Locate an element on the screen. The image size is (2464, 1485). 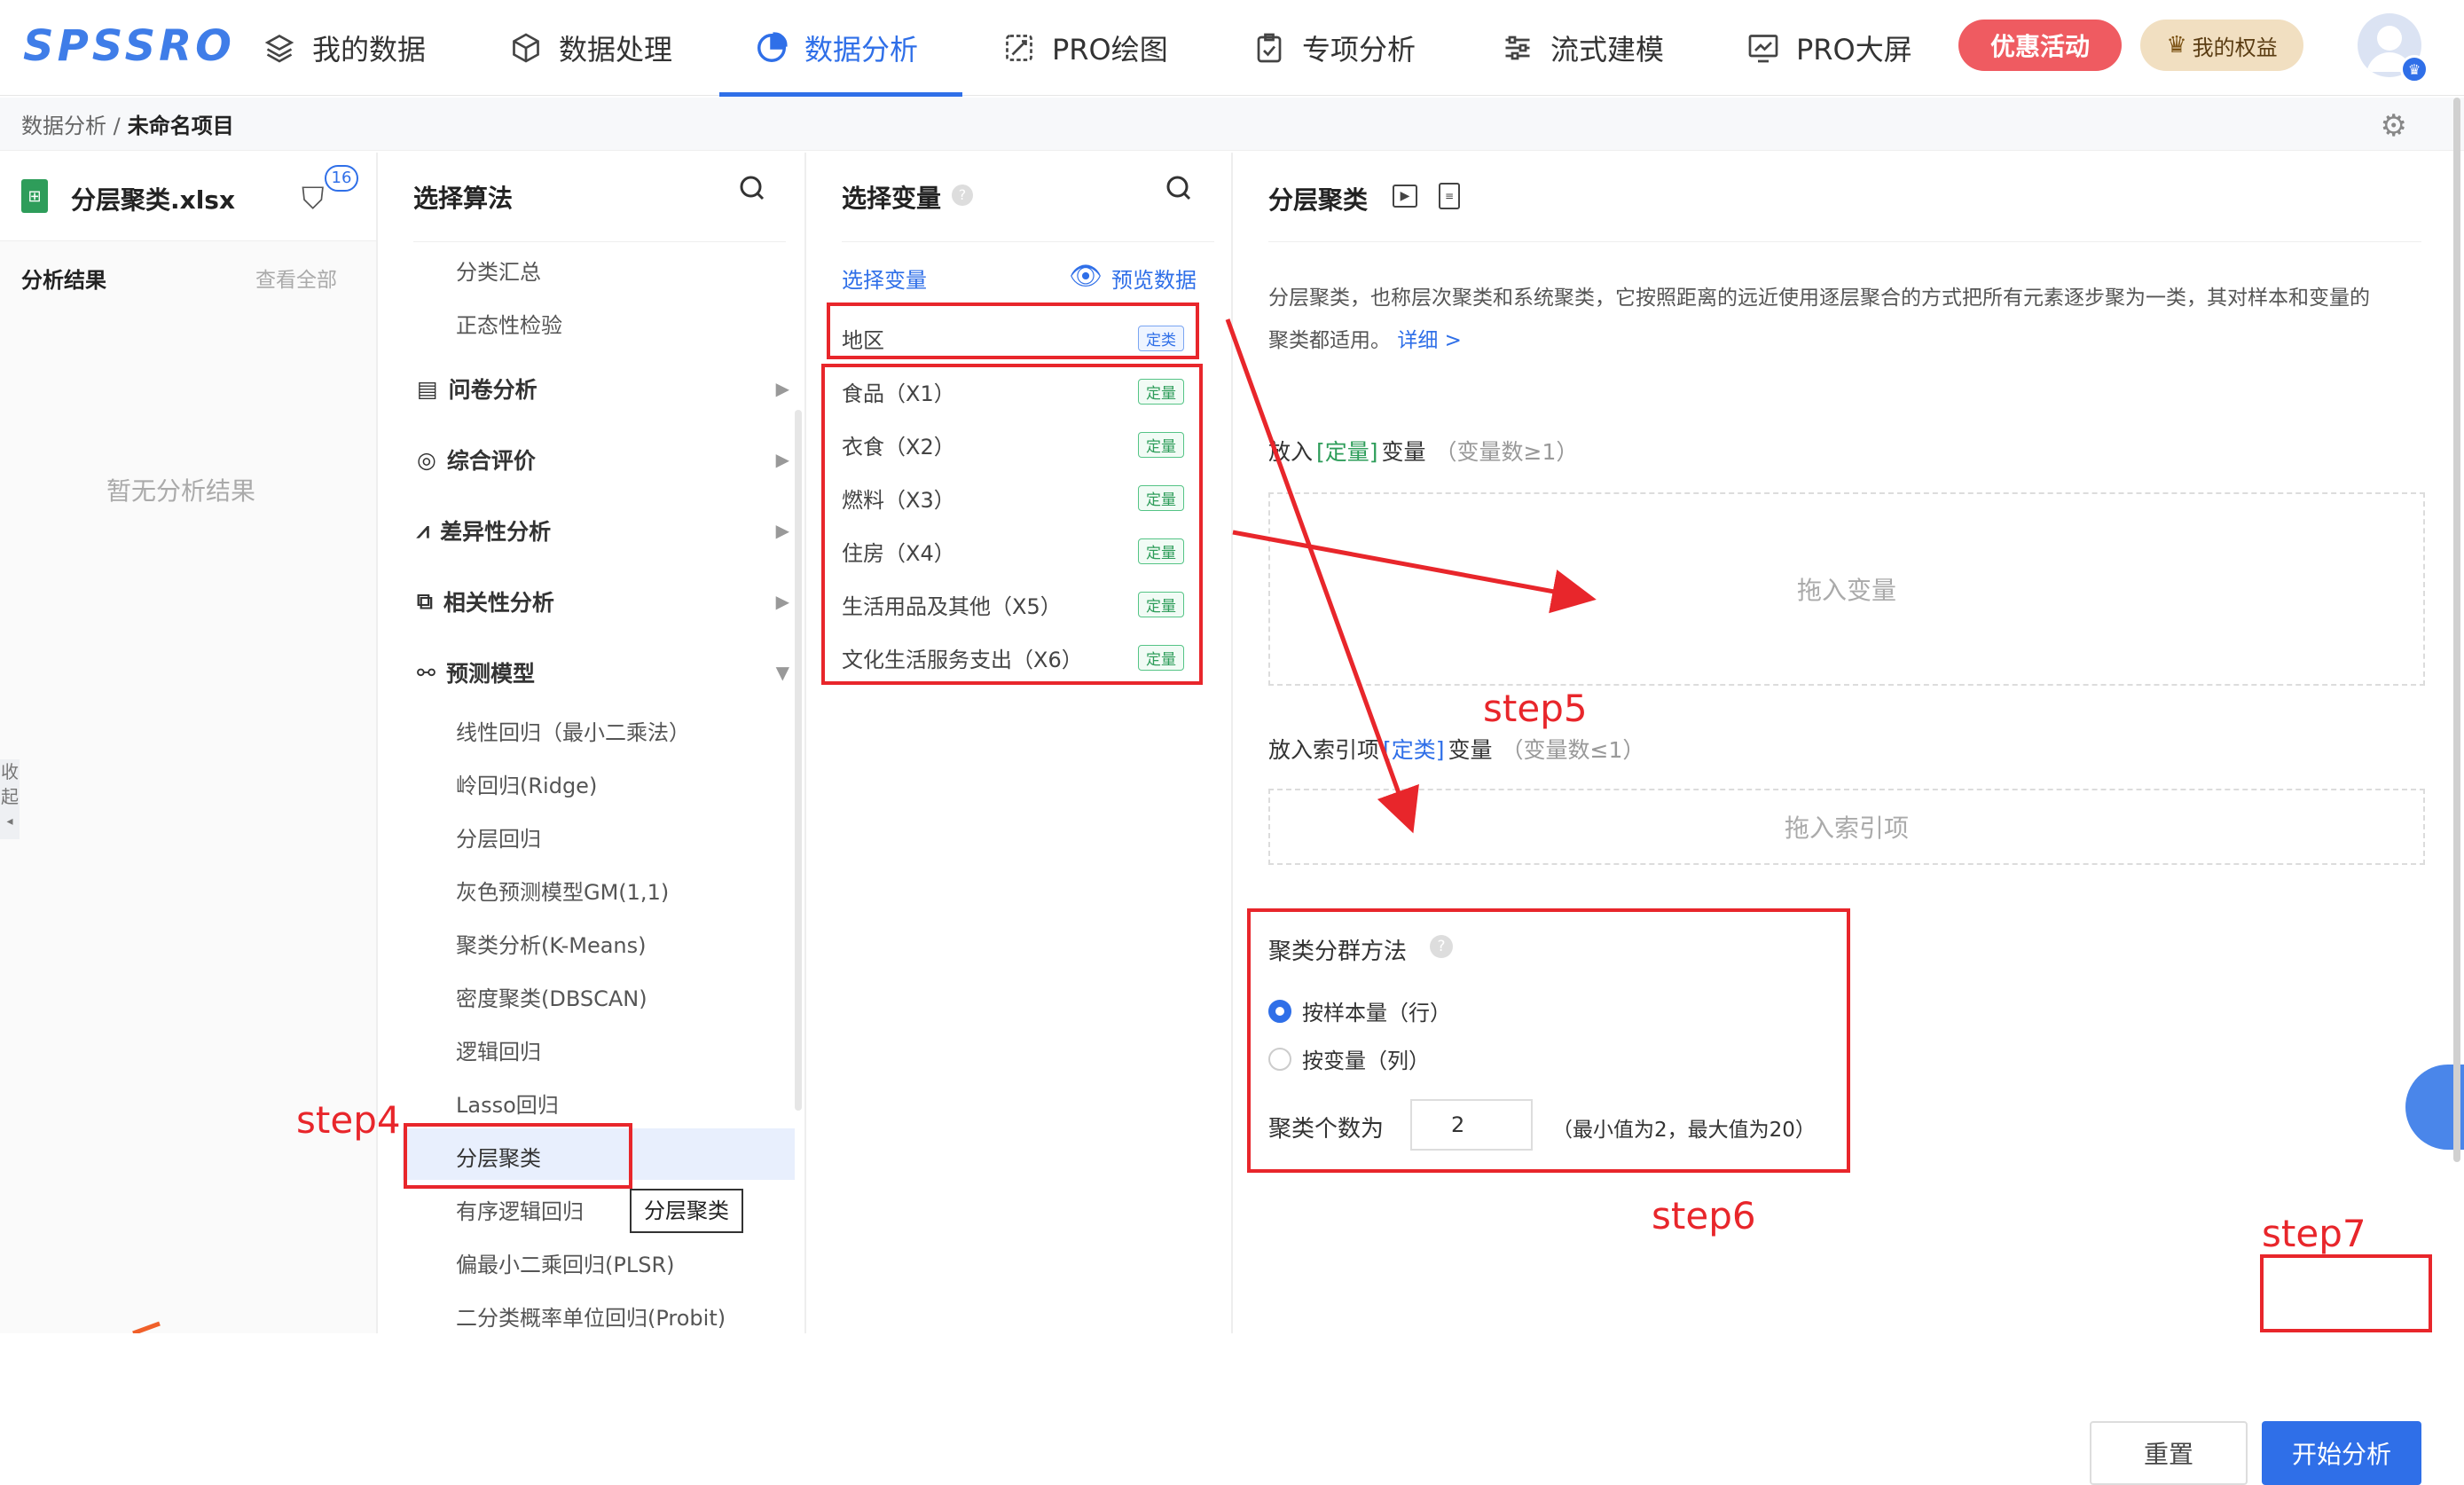
filter-icon: ⛉ is located at coordinates (313, 198).